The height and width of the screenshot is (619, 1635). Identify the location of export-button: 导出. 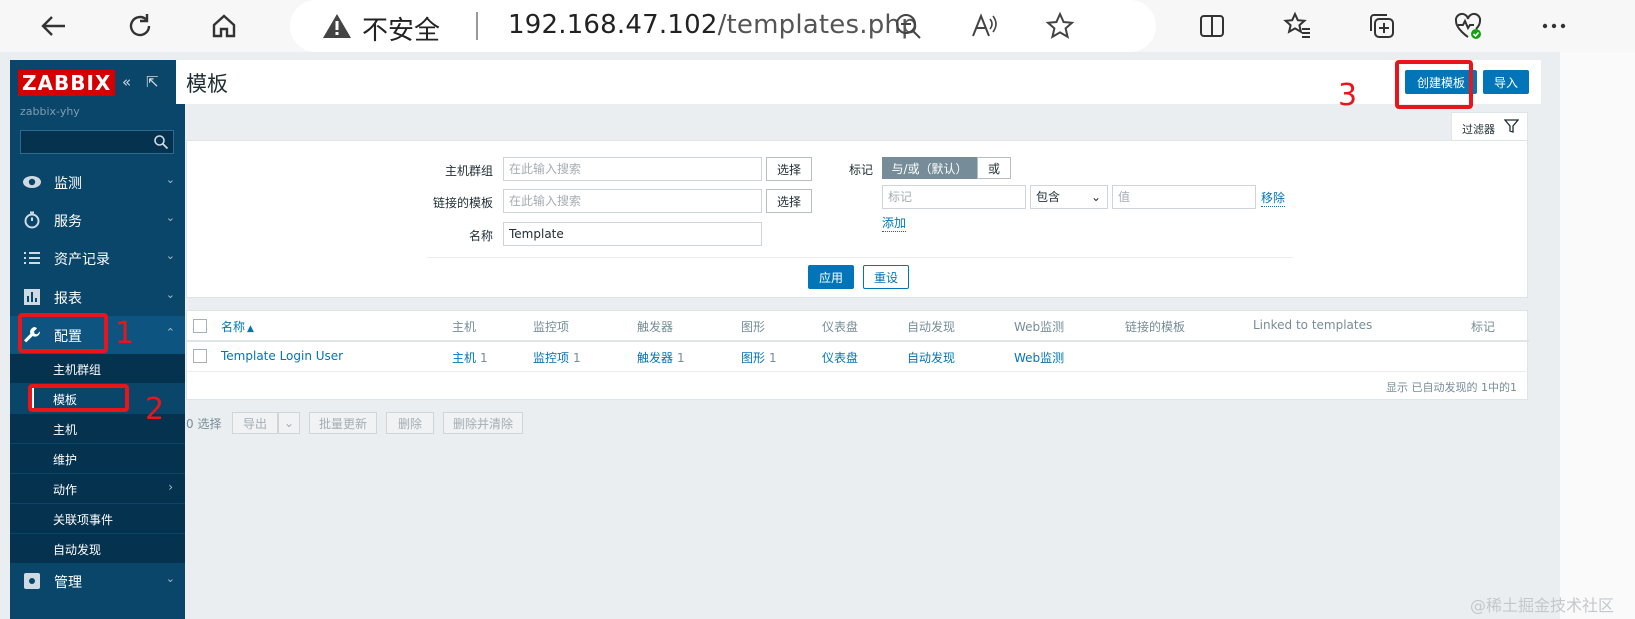
(255, 423).